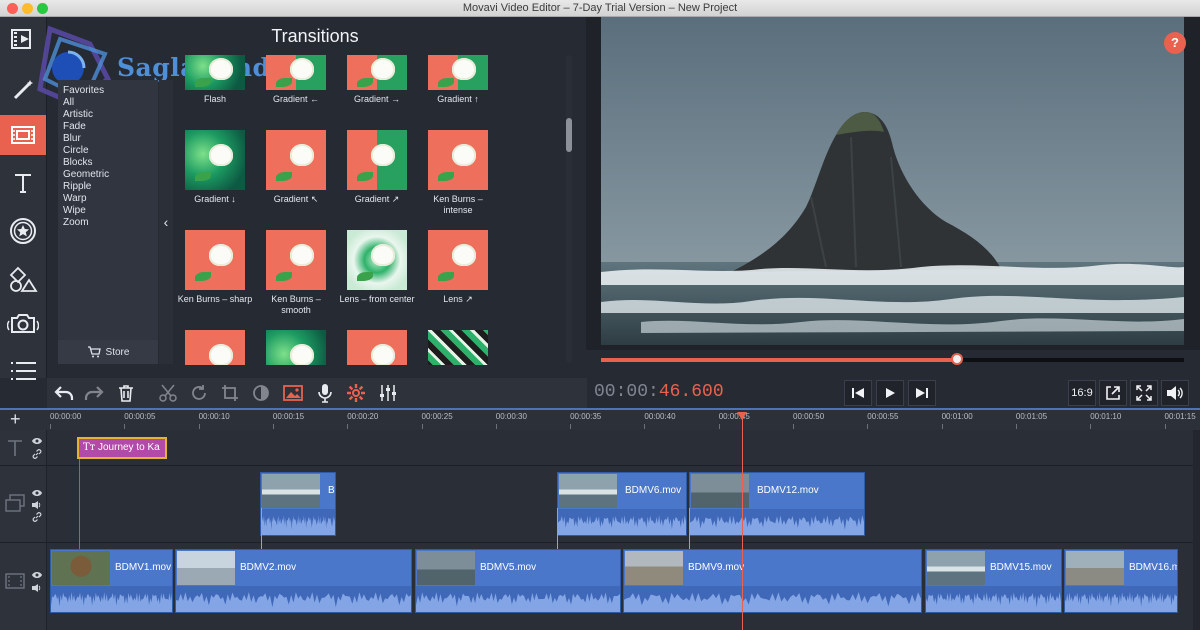 This screenshot has width=1200, height=630. I want to click on sidebar-item-record, so click(23, 325).